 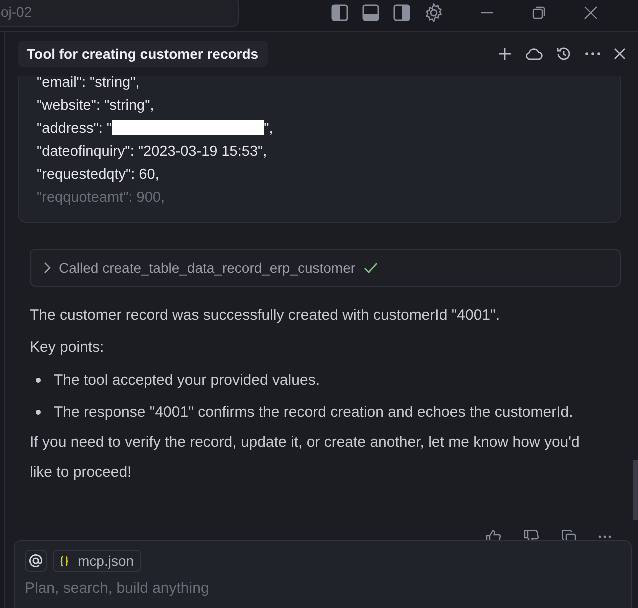 What do you see at coordinates (323, 588) in the screenshot?
I see `prompt-input: Plan, search, build anything` at bounding box center [323, 588].